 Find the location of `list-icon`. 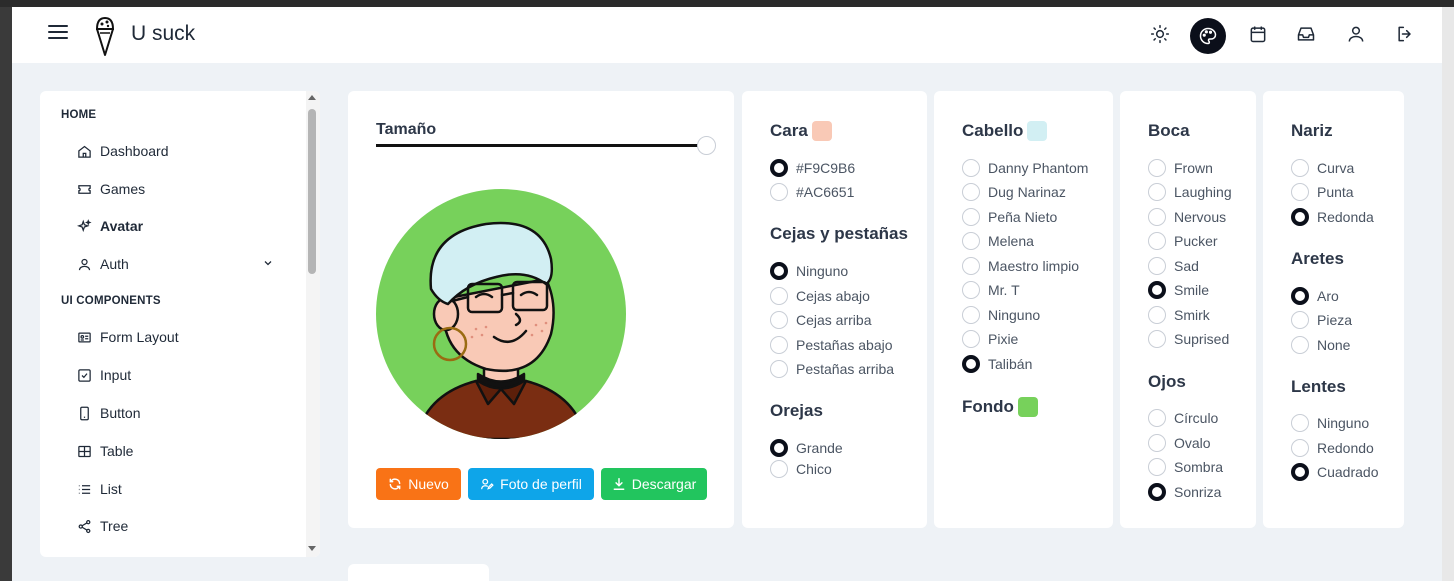

list-icon is located at coordinates (84, 489).